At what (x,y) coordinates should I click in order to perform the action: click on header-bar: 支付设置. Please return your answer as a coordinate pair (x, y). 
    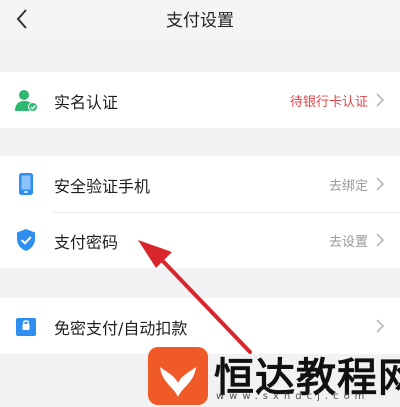
    Looking at the image, I should click on (200, 20).